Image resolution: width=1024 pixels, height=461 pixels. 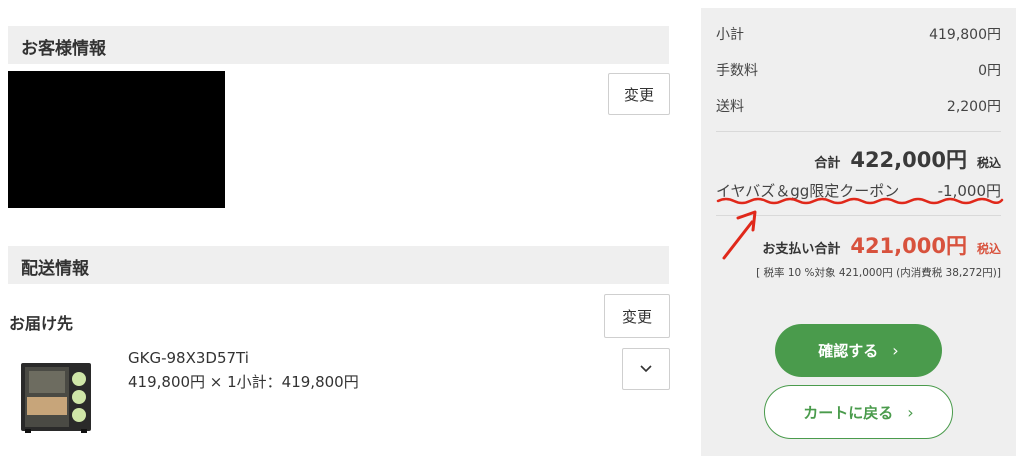 I want to click on coupon-value: -1,000円, so click(x=969, y=191).